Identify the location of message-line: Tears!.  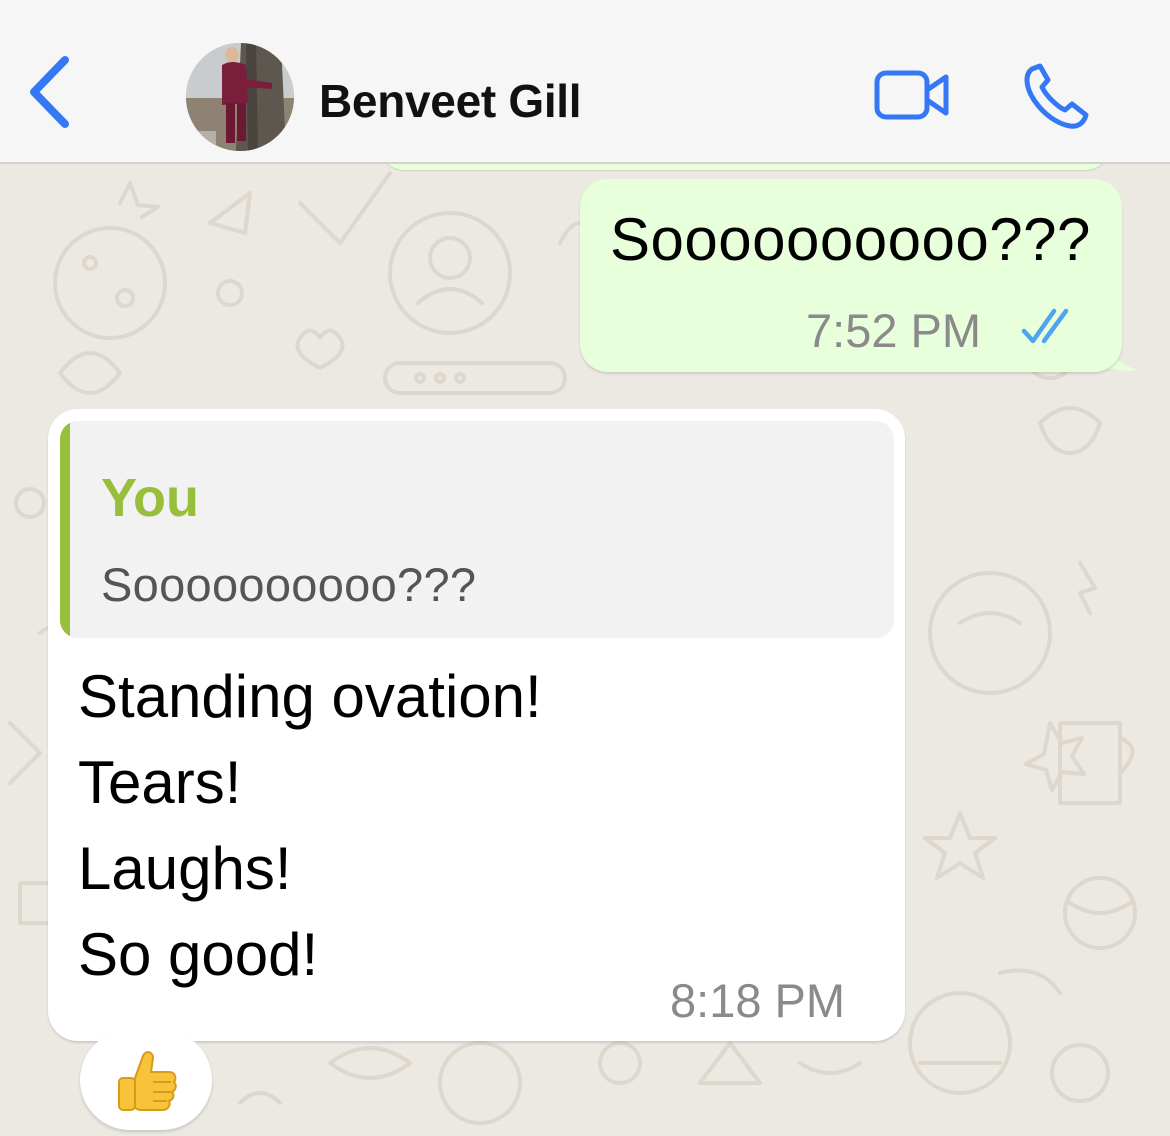
(160, 782).